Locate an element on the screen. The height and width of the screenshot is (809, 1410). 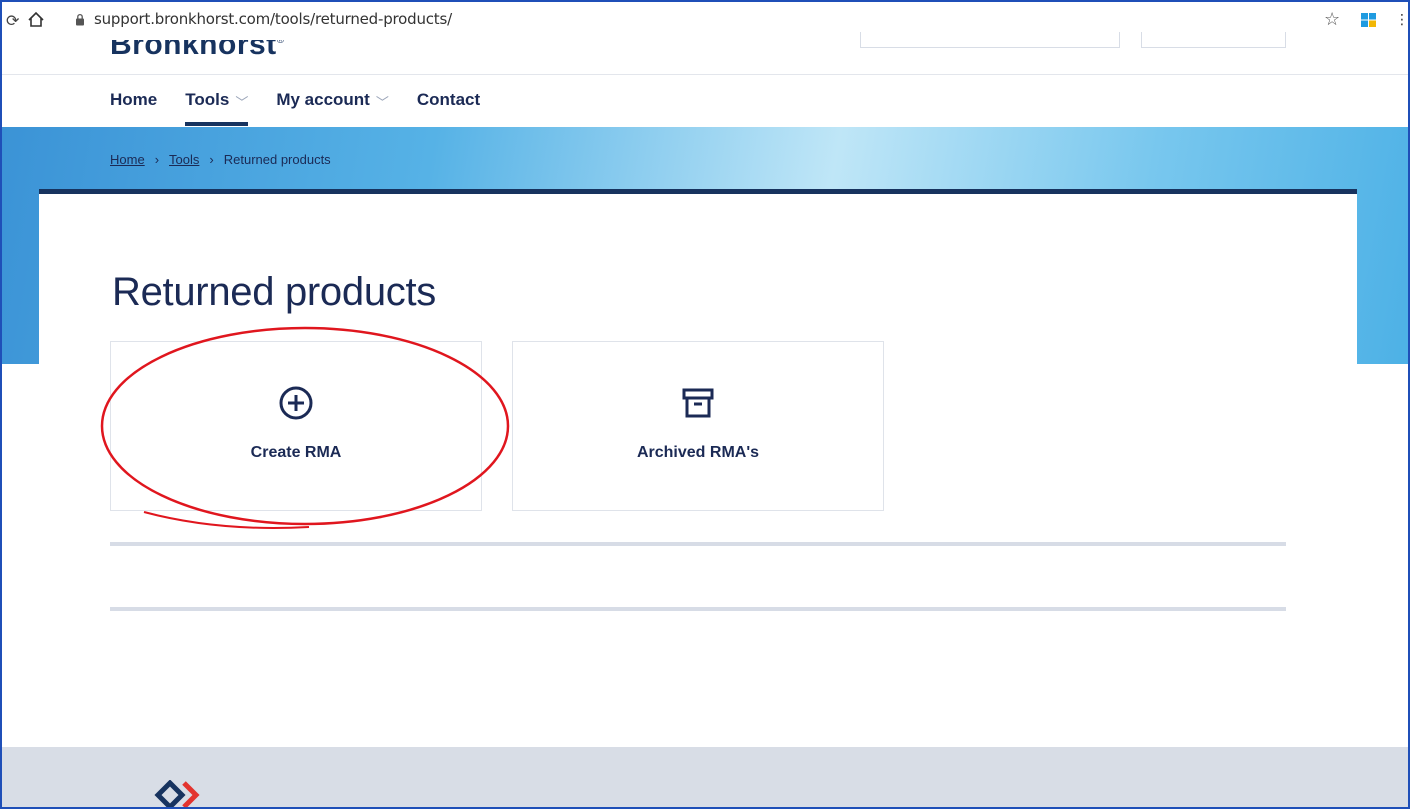
create-rma-tile: Create RMA is located at coordinates (296, 426).